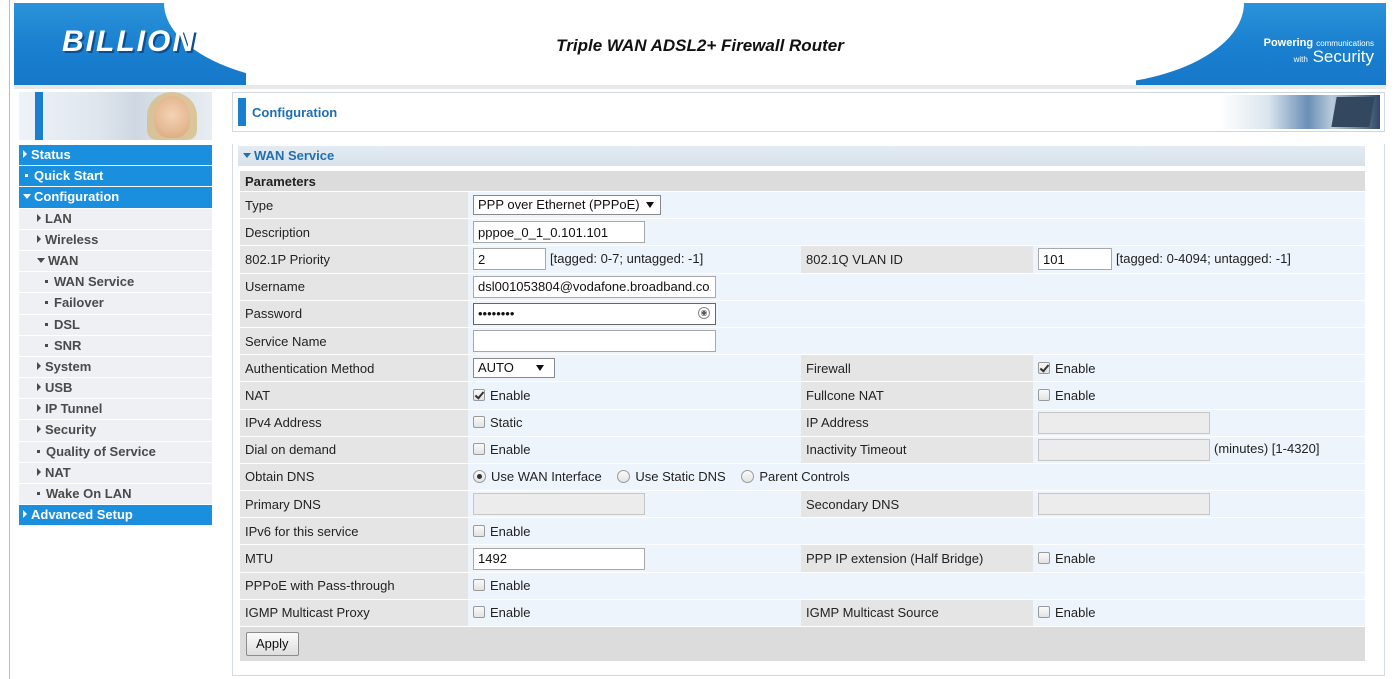 Image resolution: width=1400 pixels, height=679 pixels. I want to click on type-select: PPP over Ethernet (PPPoE), so click(567, 205).